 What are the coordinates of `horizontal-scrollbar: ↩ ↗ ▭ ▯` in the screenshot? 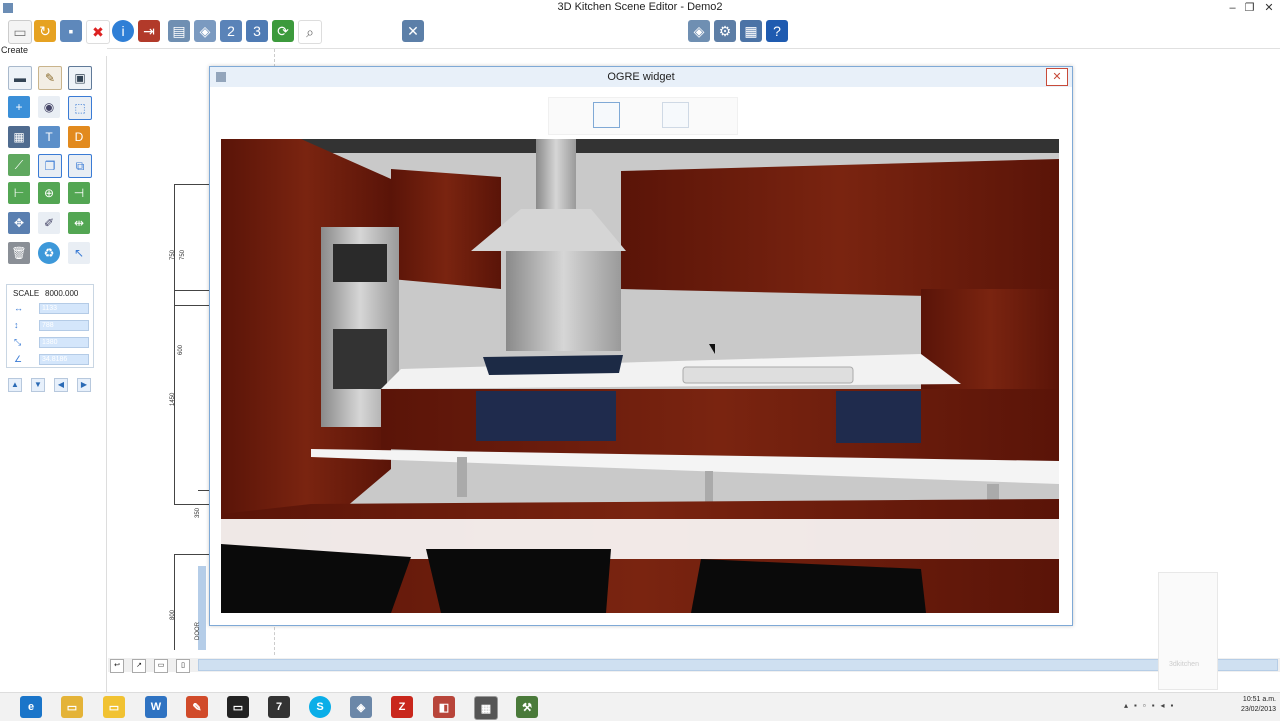 It's located at (694, 665).